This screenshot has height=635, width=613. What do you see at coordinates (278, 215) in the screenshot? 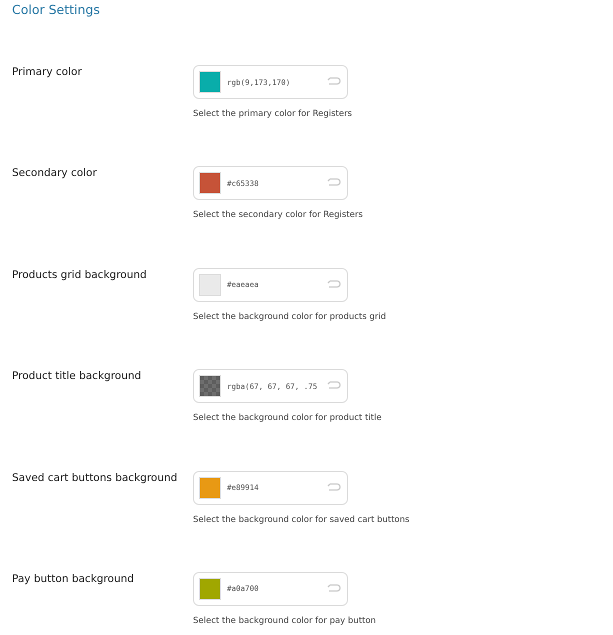
I see `setting-description: Select the secondary color for Registers` at bounding box center [278, 215].